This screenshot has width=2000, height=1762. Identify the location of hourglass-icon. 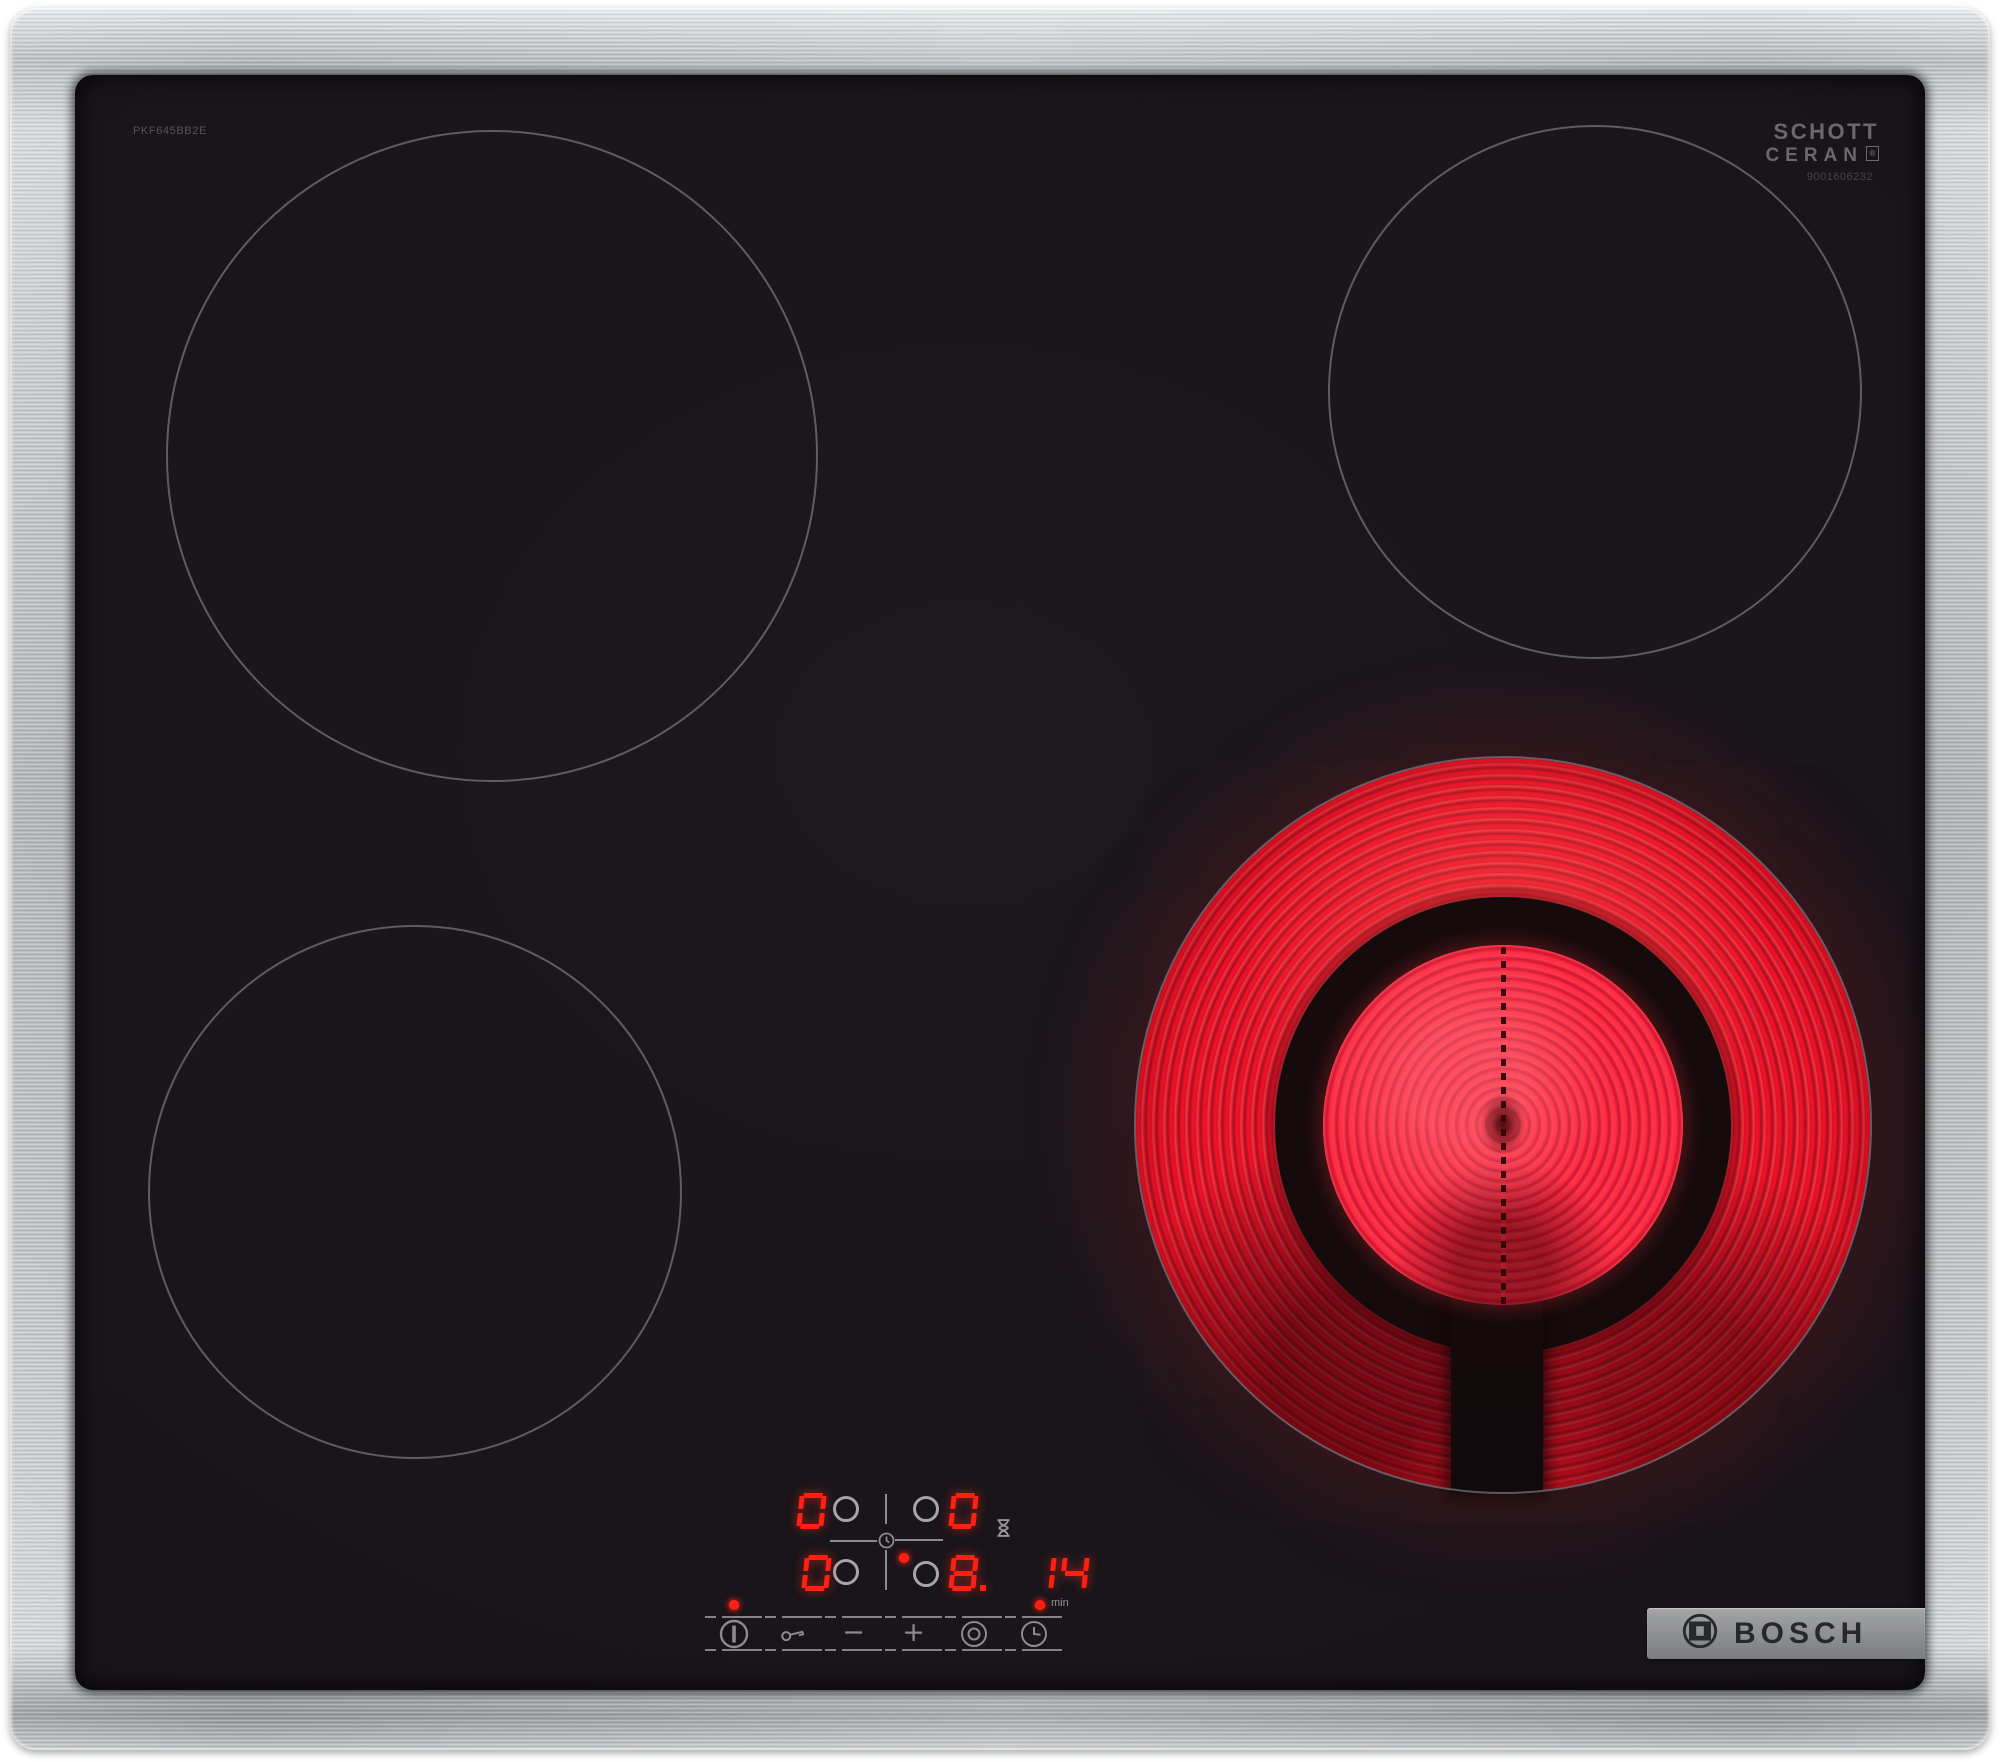
(1003, 1530).